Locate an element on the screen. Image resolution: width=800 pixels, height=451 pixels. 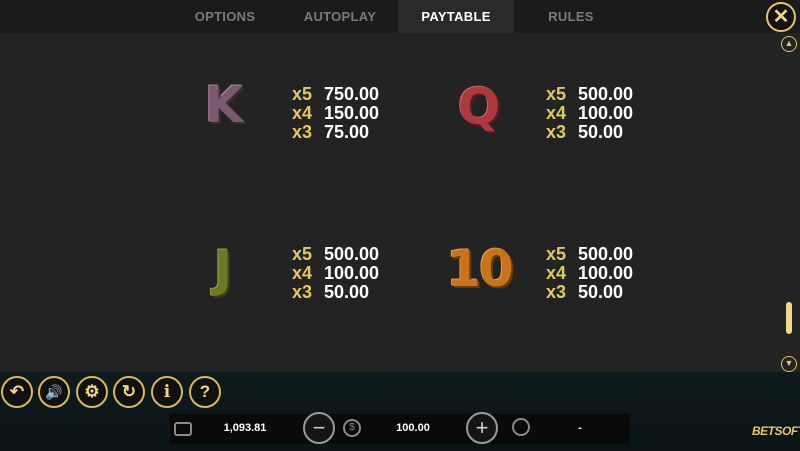
sound-icon: 🔊 is located at coordinates (54, 392).